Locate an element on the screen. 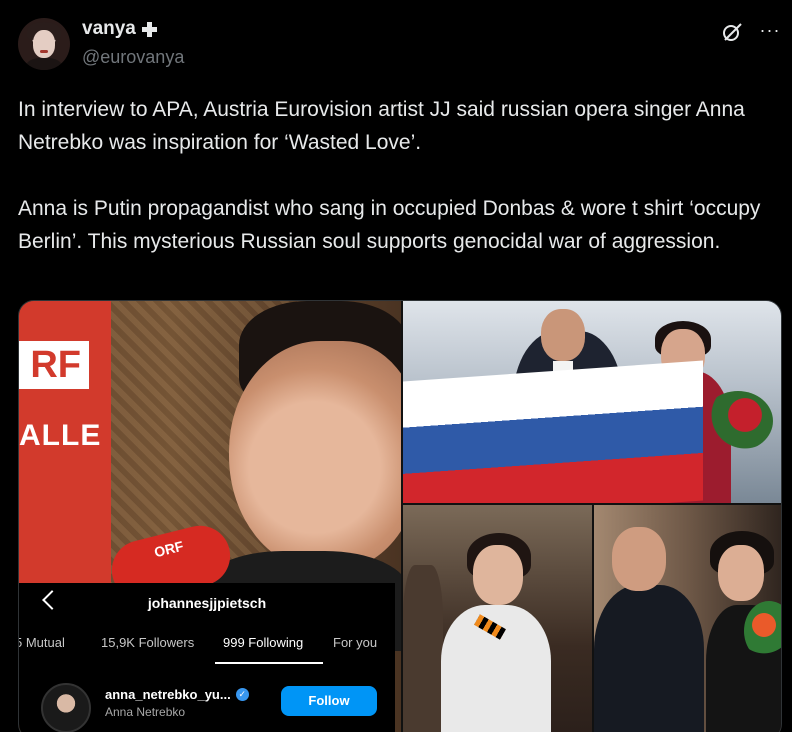 Image resolution: width=792 pixels, height=732 pixels. banner-text: ALLE is located at coordinates (60, 435).